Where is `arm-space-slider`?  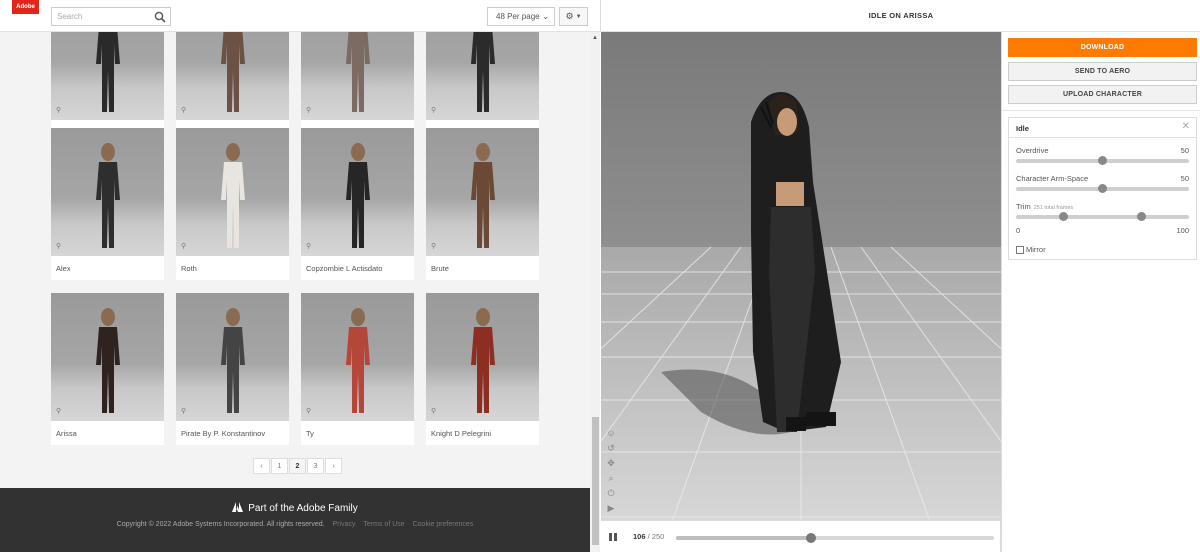 arm-space-slider is located at coordinates (1102, 188).